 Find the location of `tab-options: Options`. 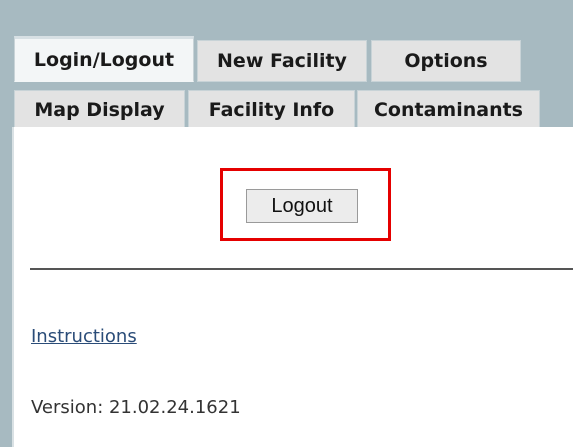

tab-options: Options is located at coordinates (446, 61).